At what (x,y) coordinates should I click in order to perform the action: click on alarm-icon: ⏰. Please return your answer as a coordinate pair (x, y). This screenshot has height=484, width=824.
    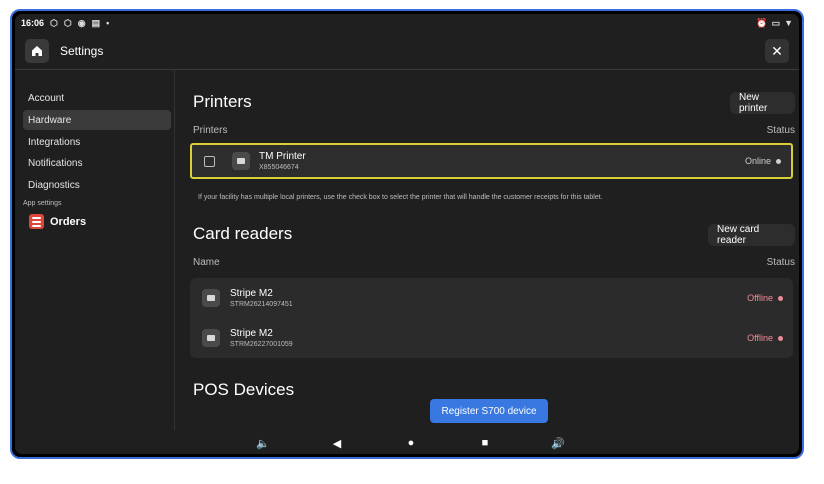
    Looking at the image, I should click on (762, 22).